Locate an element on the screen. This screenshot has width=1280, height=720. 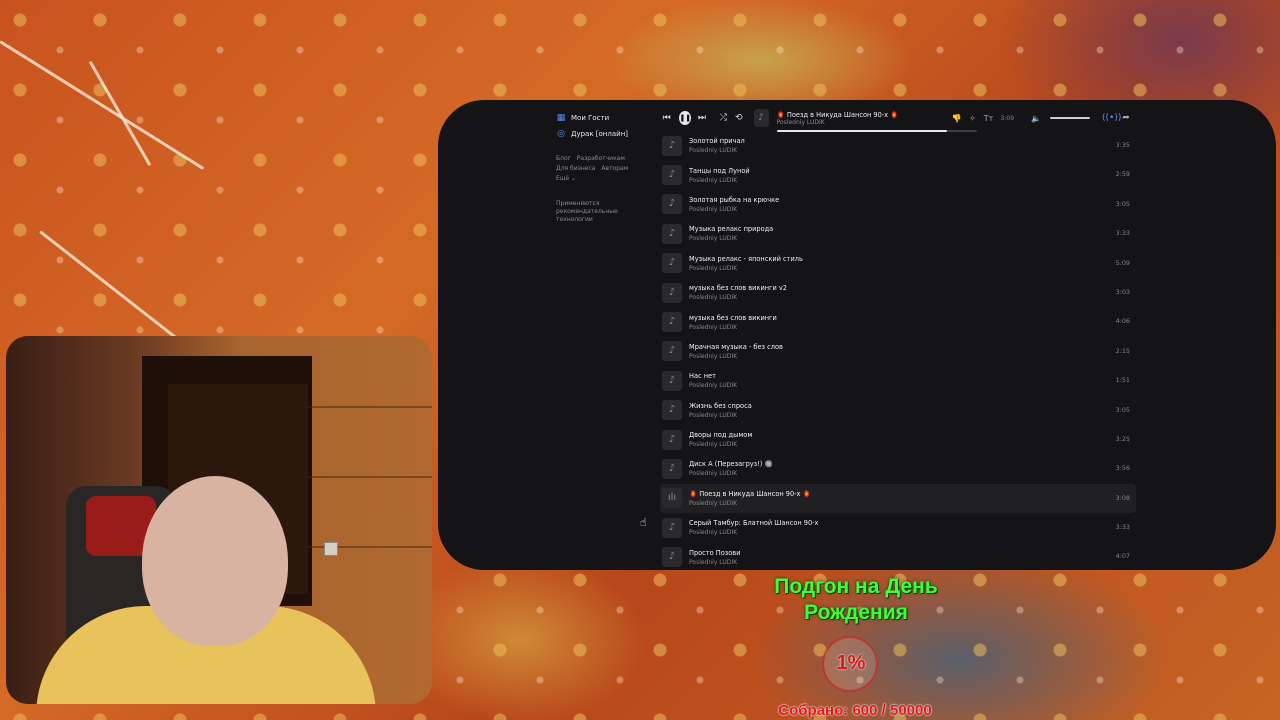
lyrics-icon: Tт is located at coordinates (989, 118).